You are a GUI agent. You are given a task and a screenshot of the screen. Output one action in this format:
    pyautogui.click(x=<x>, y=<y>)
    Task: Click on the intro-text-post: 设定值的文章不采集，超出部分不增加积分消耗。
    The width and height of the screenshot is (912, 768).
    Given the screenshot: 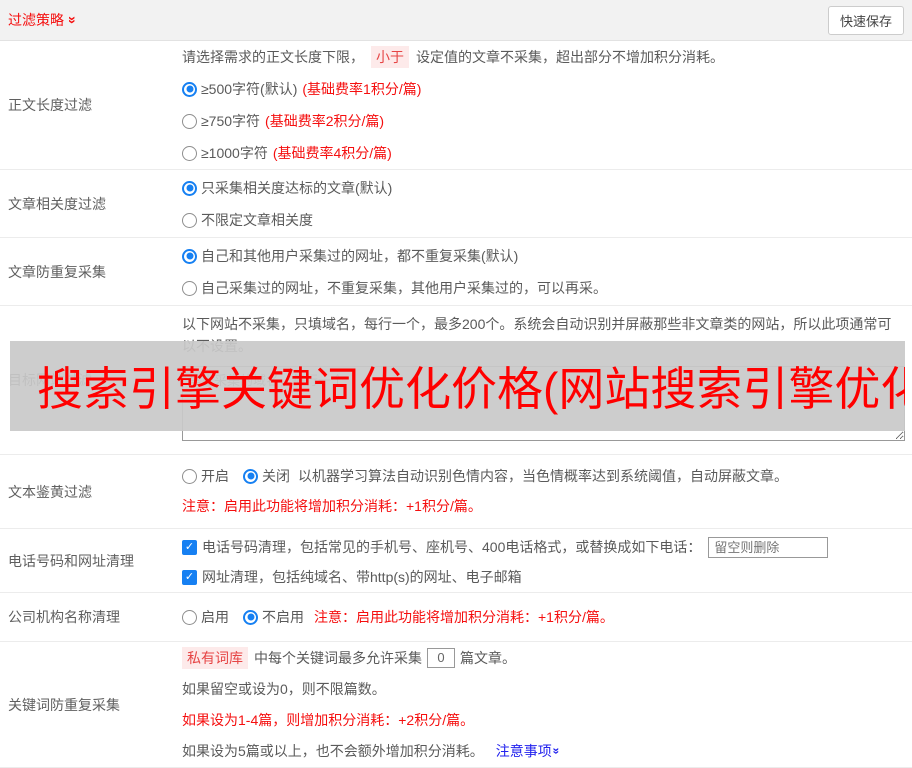 What is the action you would take?
    pyautogui.click(x=570, y=57)
    